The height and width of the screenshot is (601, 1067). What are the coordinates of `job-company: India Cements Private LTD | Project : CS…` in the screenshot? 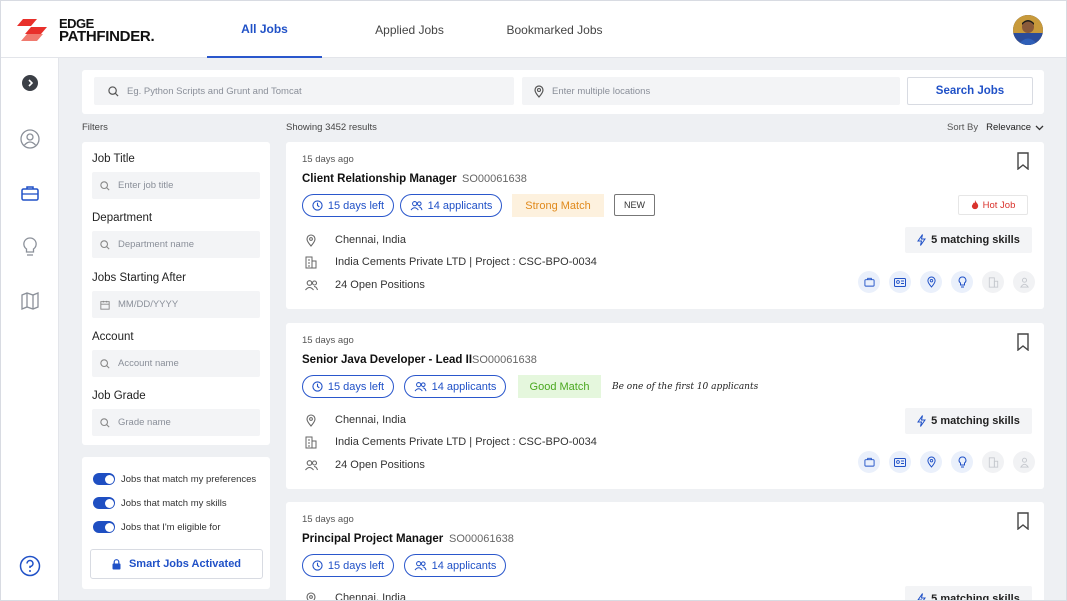 It's located at (449, 442).